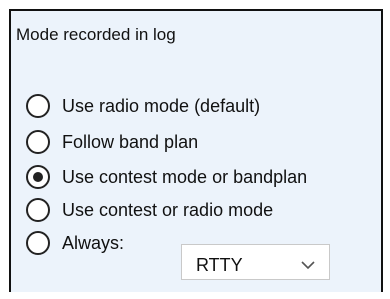 The image size is (390, 299). I want to click on radio-label: Use radio mode (default), so click(161, 105).